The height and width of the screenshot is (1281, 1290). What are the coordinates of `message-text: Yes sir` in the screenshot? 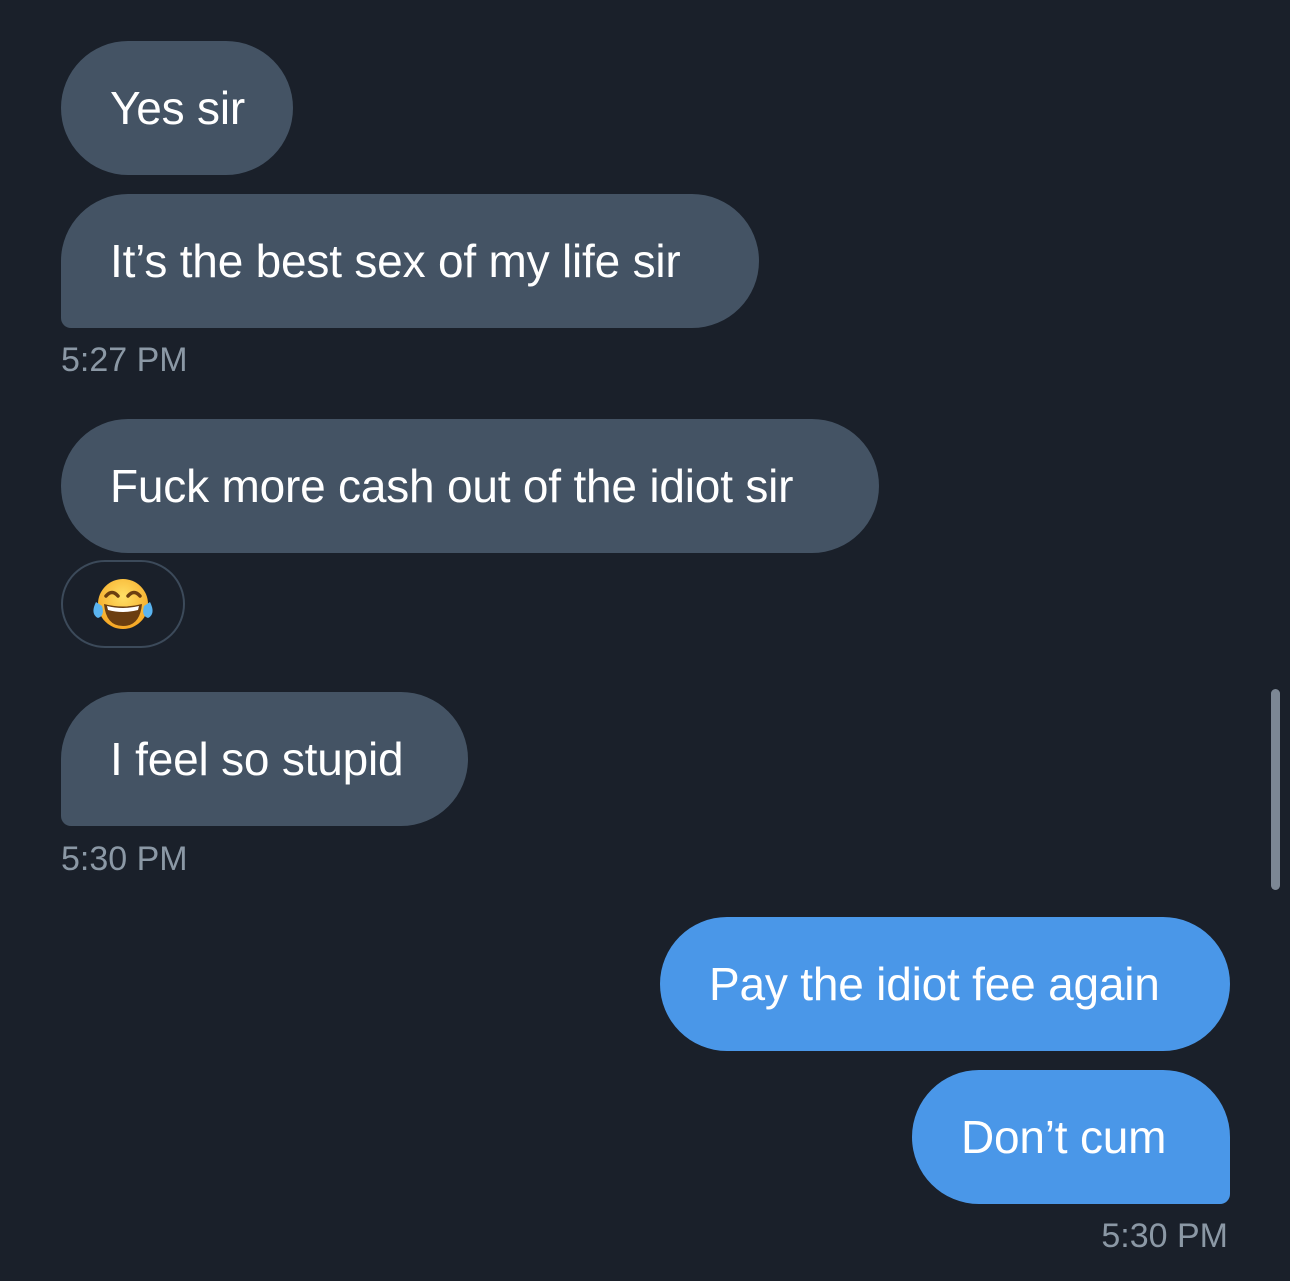 It's located at (177, 108).